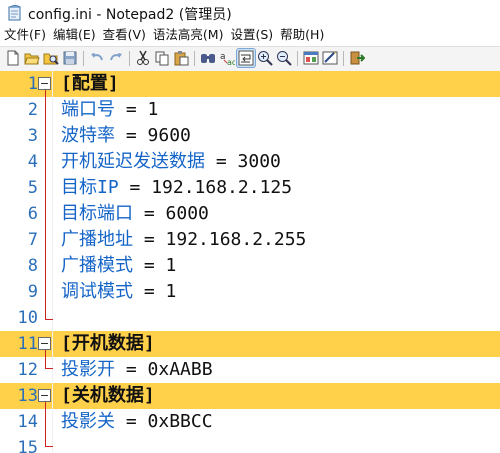 The image size is (500, 453). What do you see at coordinates (108, 343) in the screenshot?
I see `section-header: [开机数据]` at bounding box center [108, 343].